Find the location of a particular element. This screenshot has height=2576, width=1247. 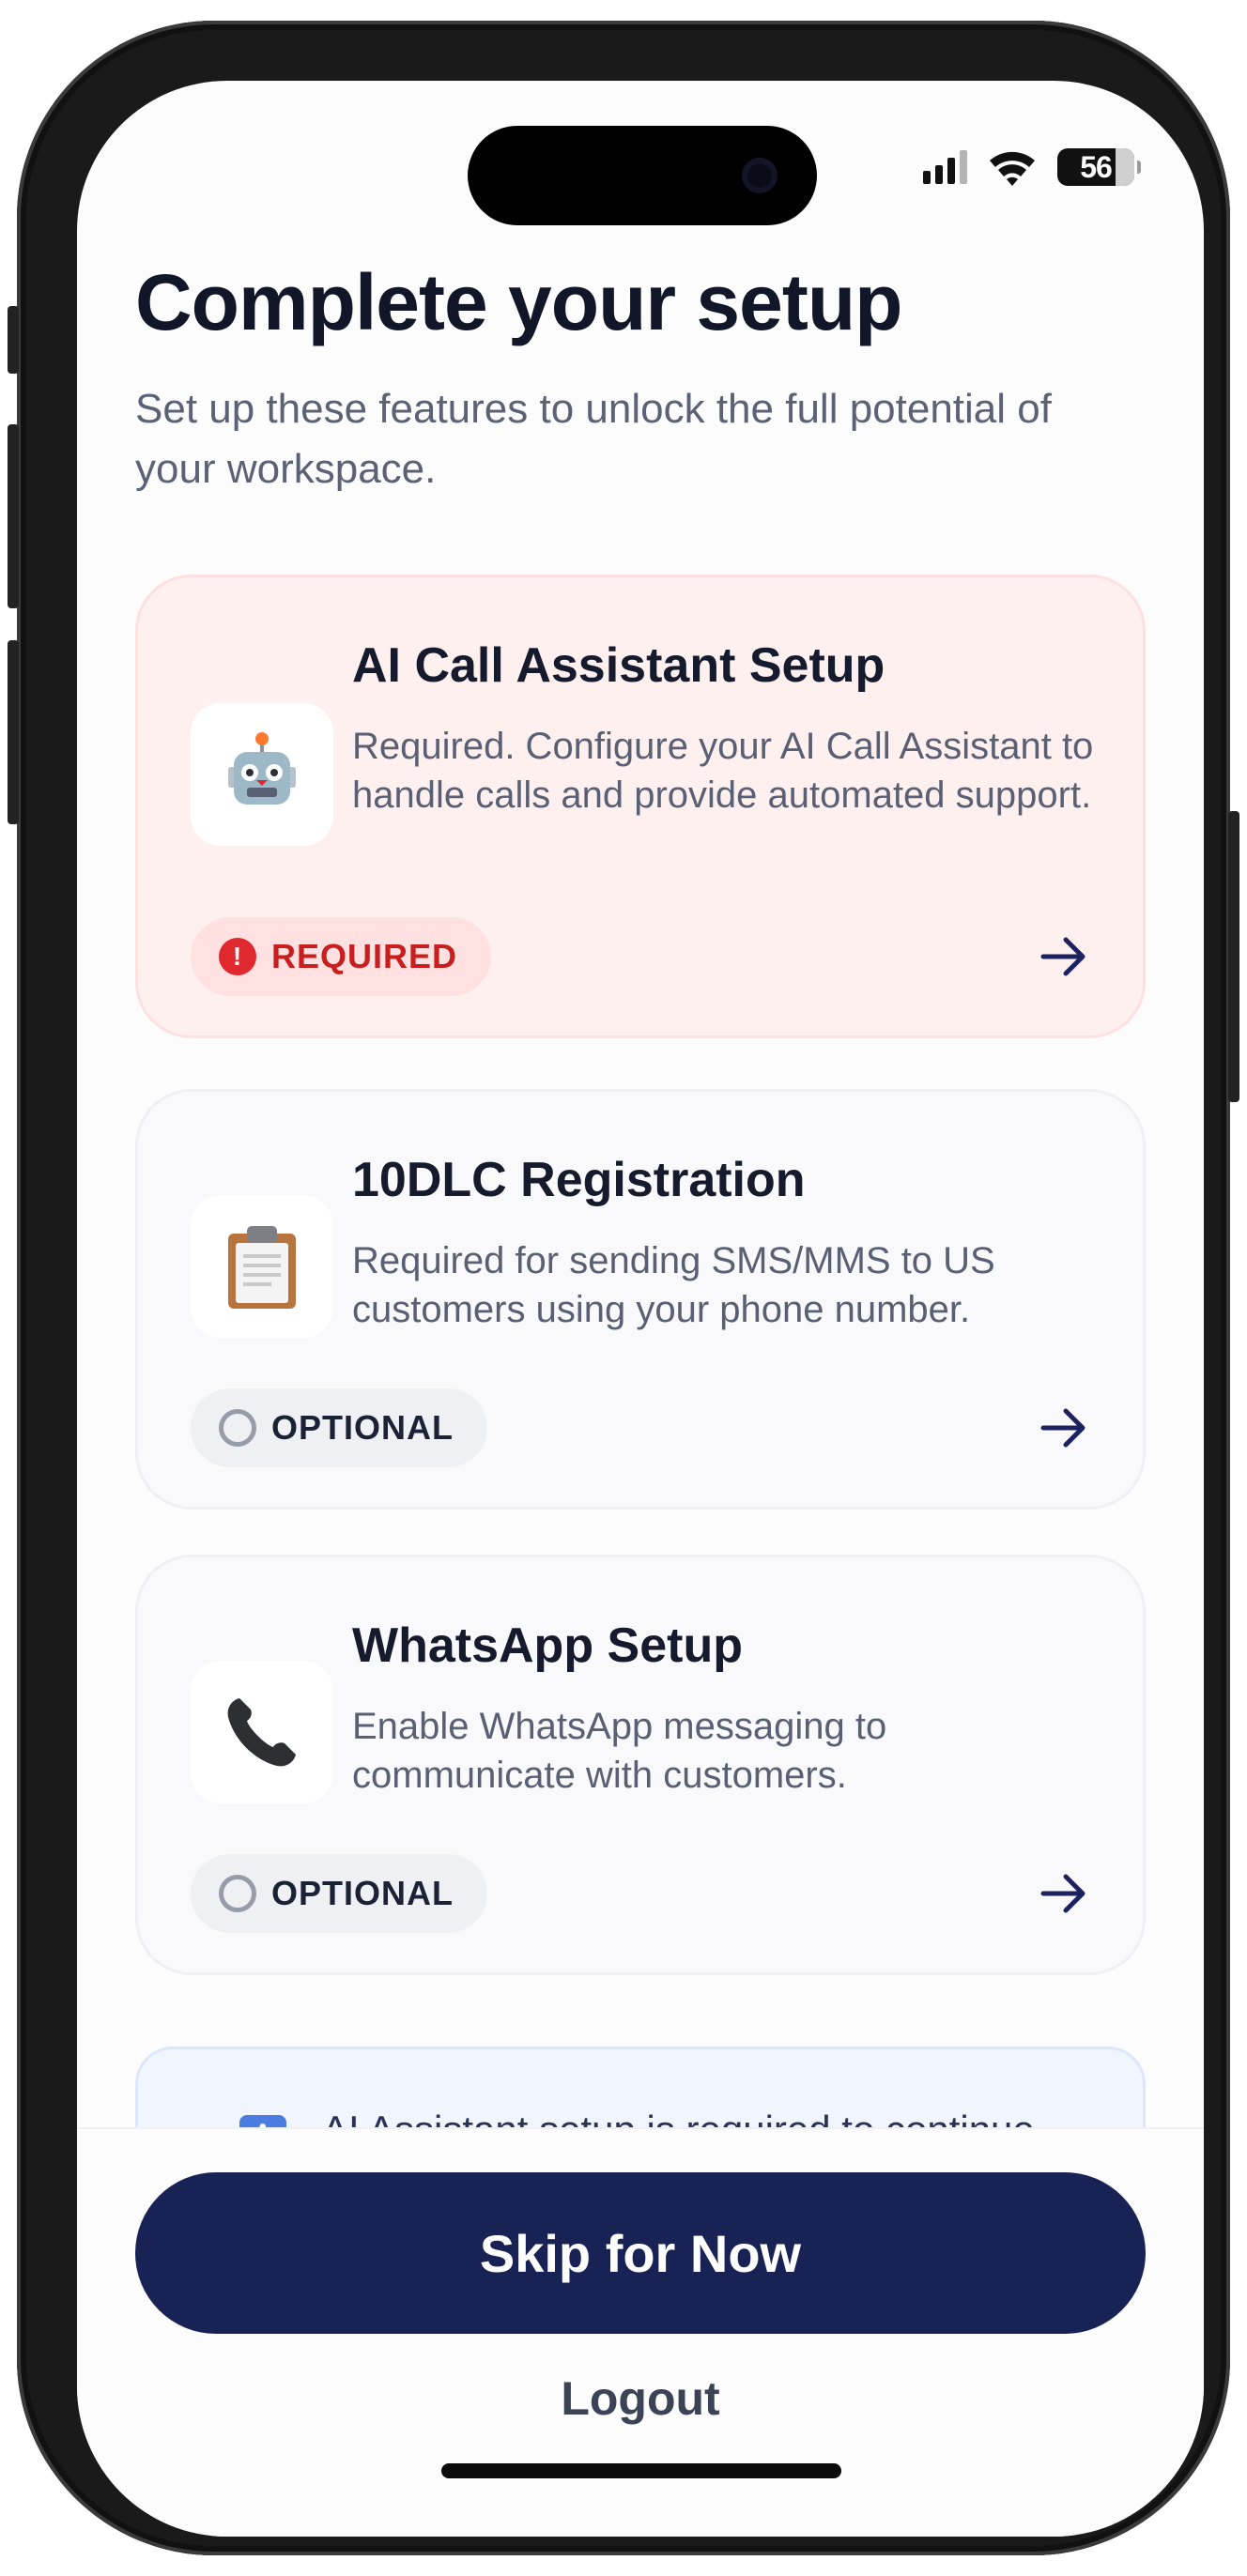

battery-icon: 56 is located at coordinates (1099, 167).